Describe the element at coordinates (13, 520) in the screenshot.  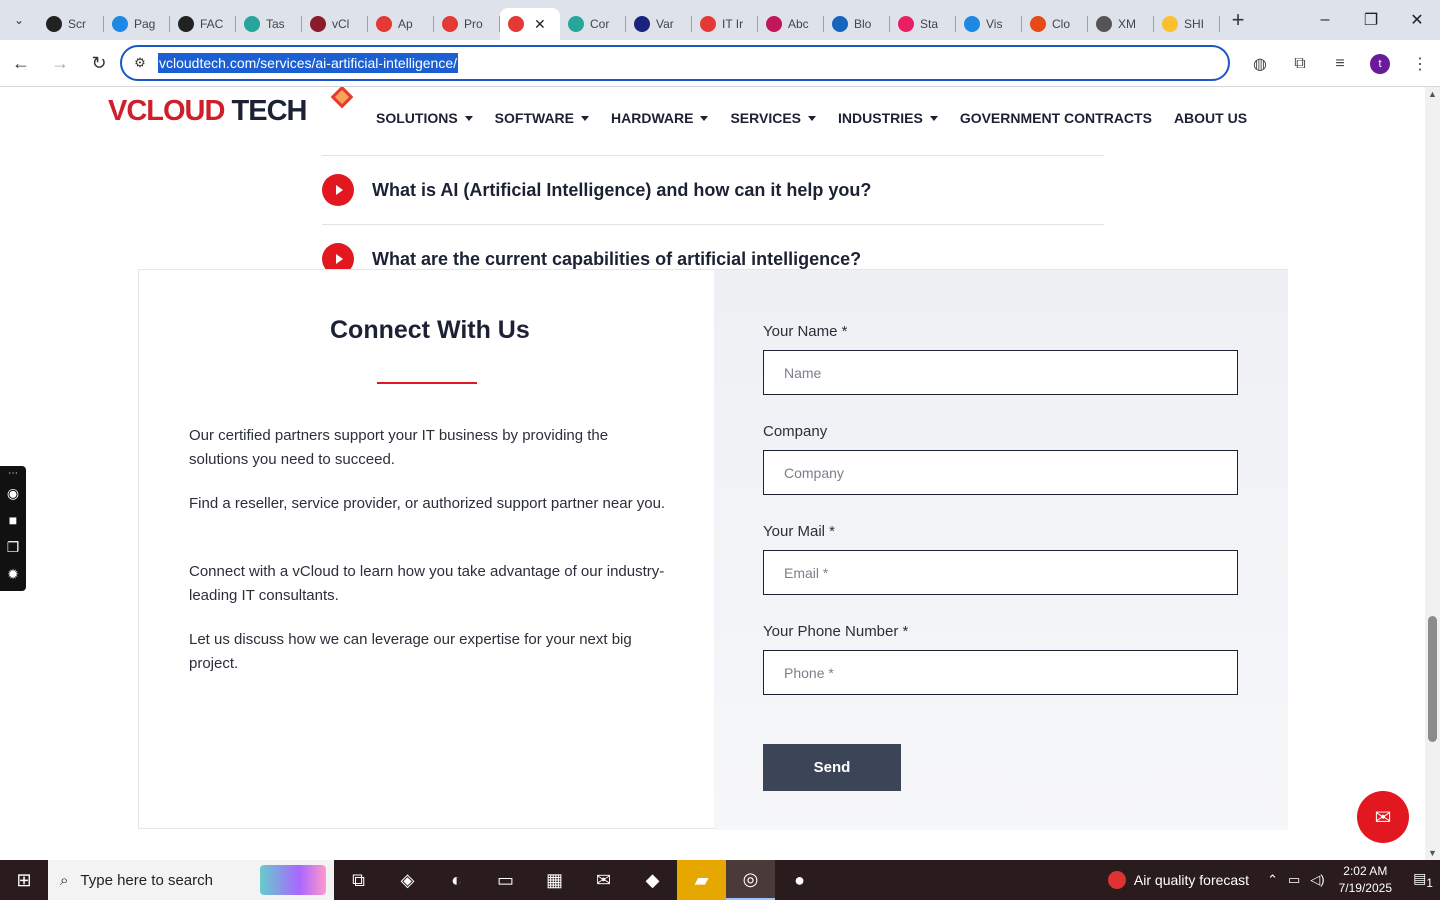
I see `video-icon: ■` at that location.